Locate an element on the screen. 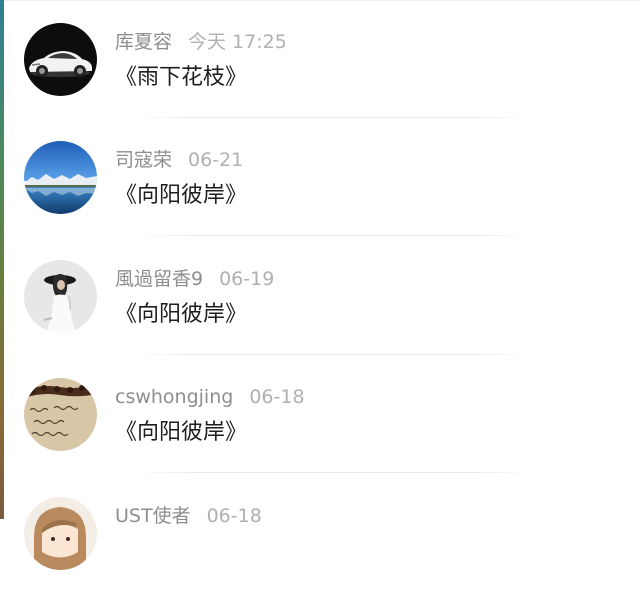  username: 風過留香9 is located at coordinates (159, 279).